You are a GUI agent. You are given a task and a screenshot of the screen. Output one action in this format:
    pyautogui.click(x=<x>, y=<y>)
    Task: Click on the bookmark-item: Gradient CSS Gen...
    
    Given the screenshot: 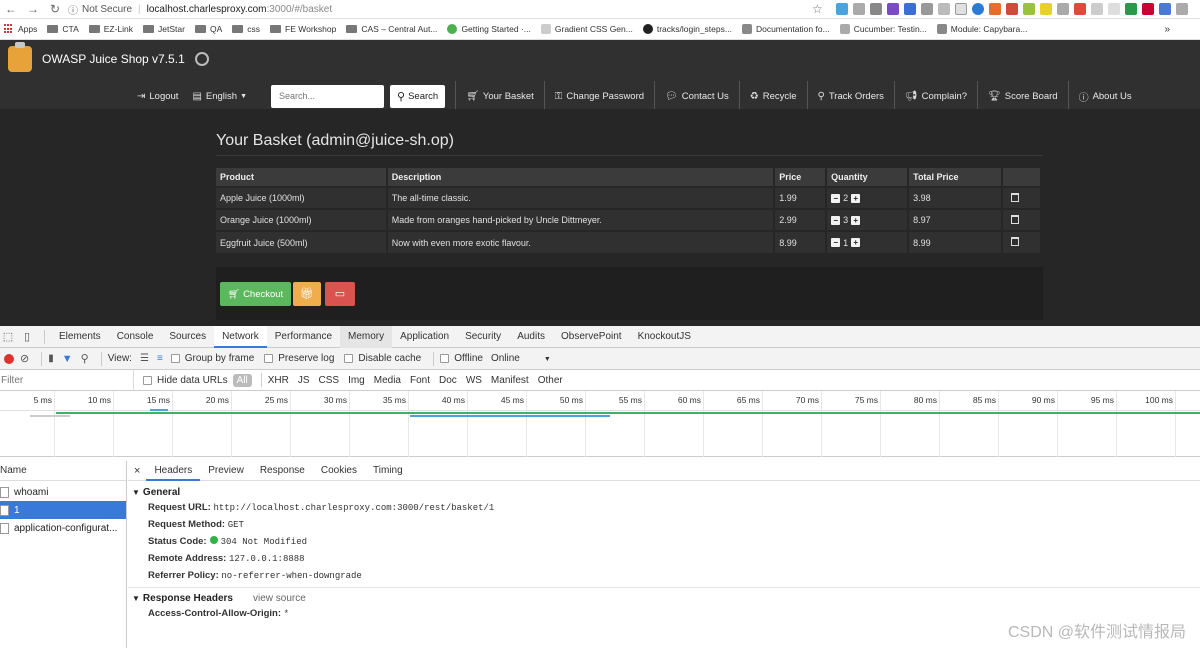 What is the action you would take?
    pyautogui.click(x=586, y=29)
    